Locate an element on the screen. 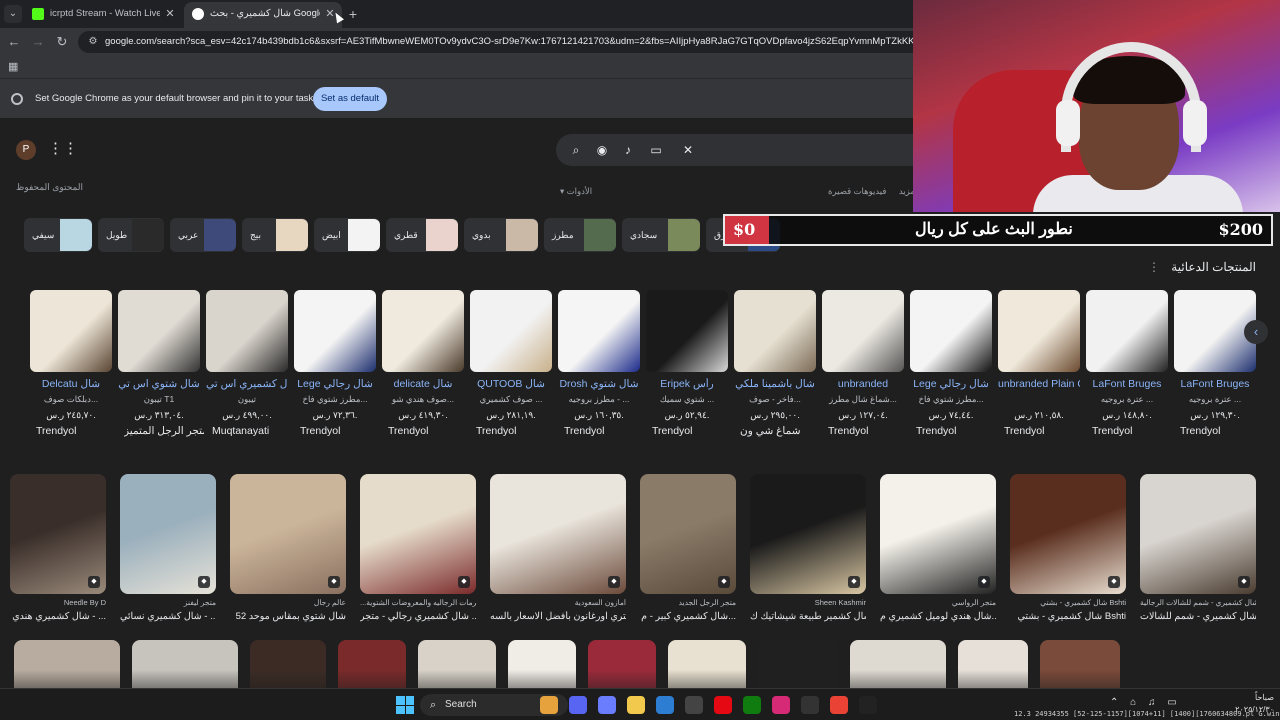  site-info-icon: ⚙ is located at coordinates (93, 42).